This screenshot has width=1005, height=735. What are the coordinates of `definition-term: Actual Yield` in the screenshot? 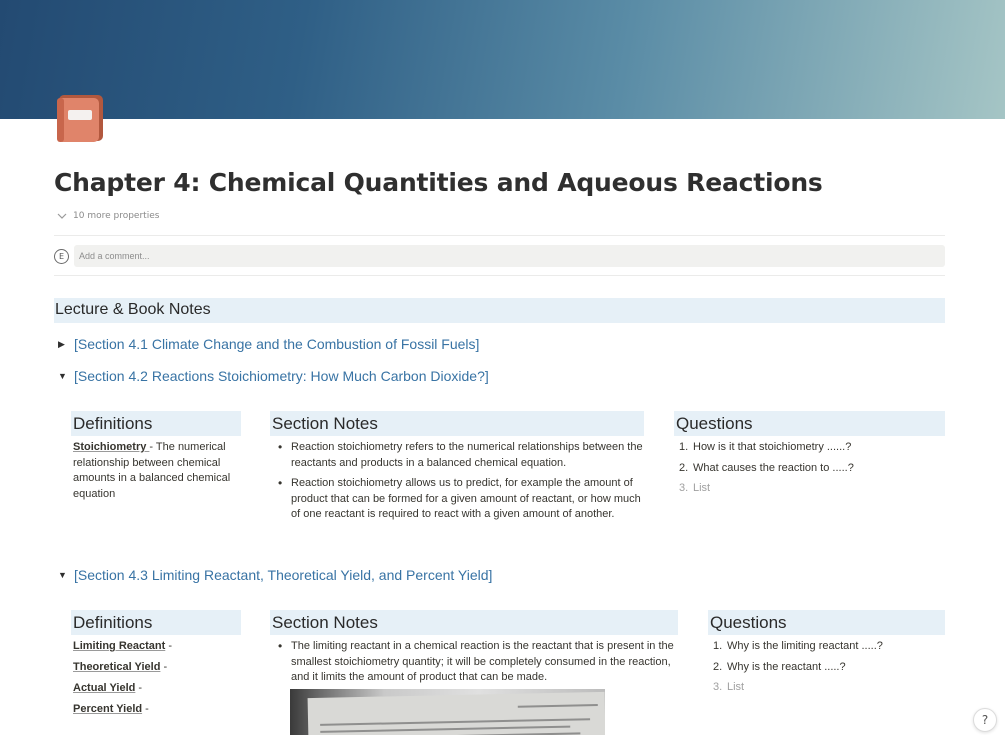 It's located at (104, 688).